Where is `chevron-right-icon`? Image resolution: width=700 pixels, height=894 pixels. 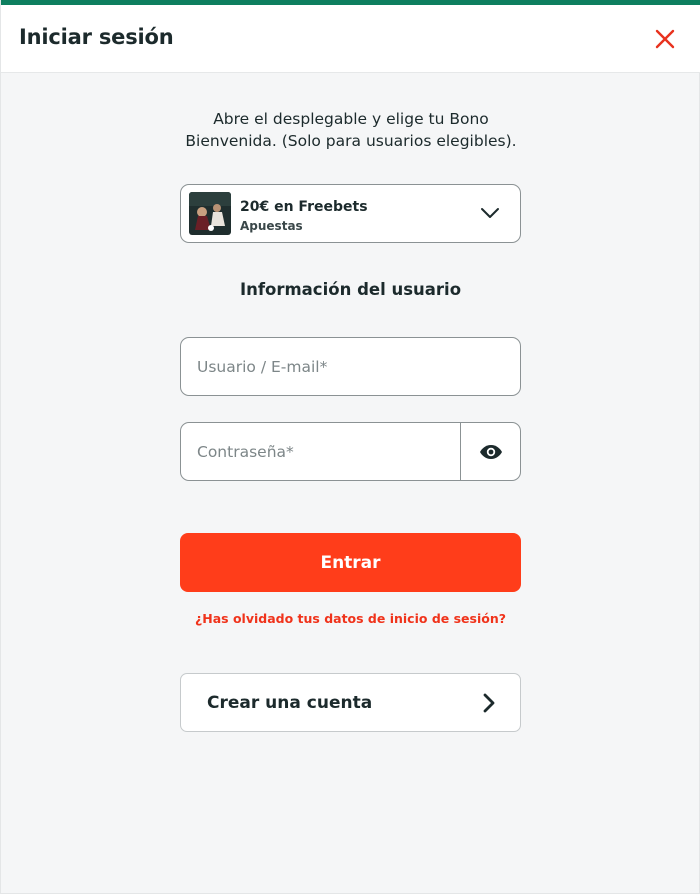 chevron-right-icon is located at coordinates (489, 703).